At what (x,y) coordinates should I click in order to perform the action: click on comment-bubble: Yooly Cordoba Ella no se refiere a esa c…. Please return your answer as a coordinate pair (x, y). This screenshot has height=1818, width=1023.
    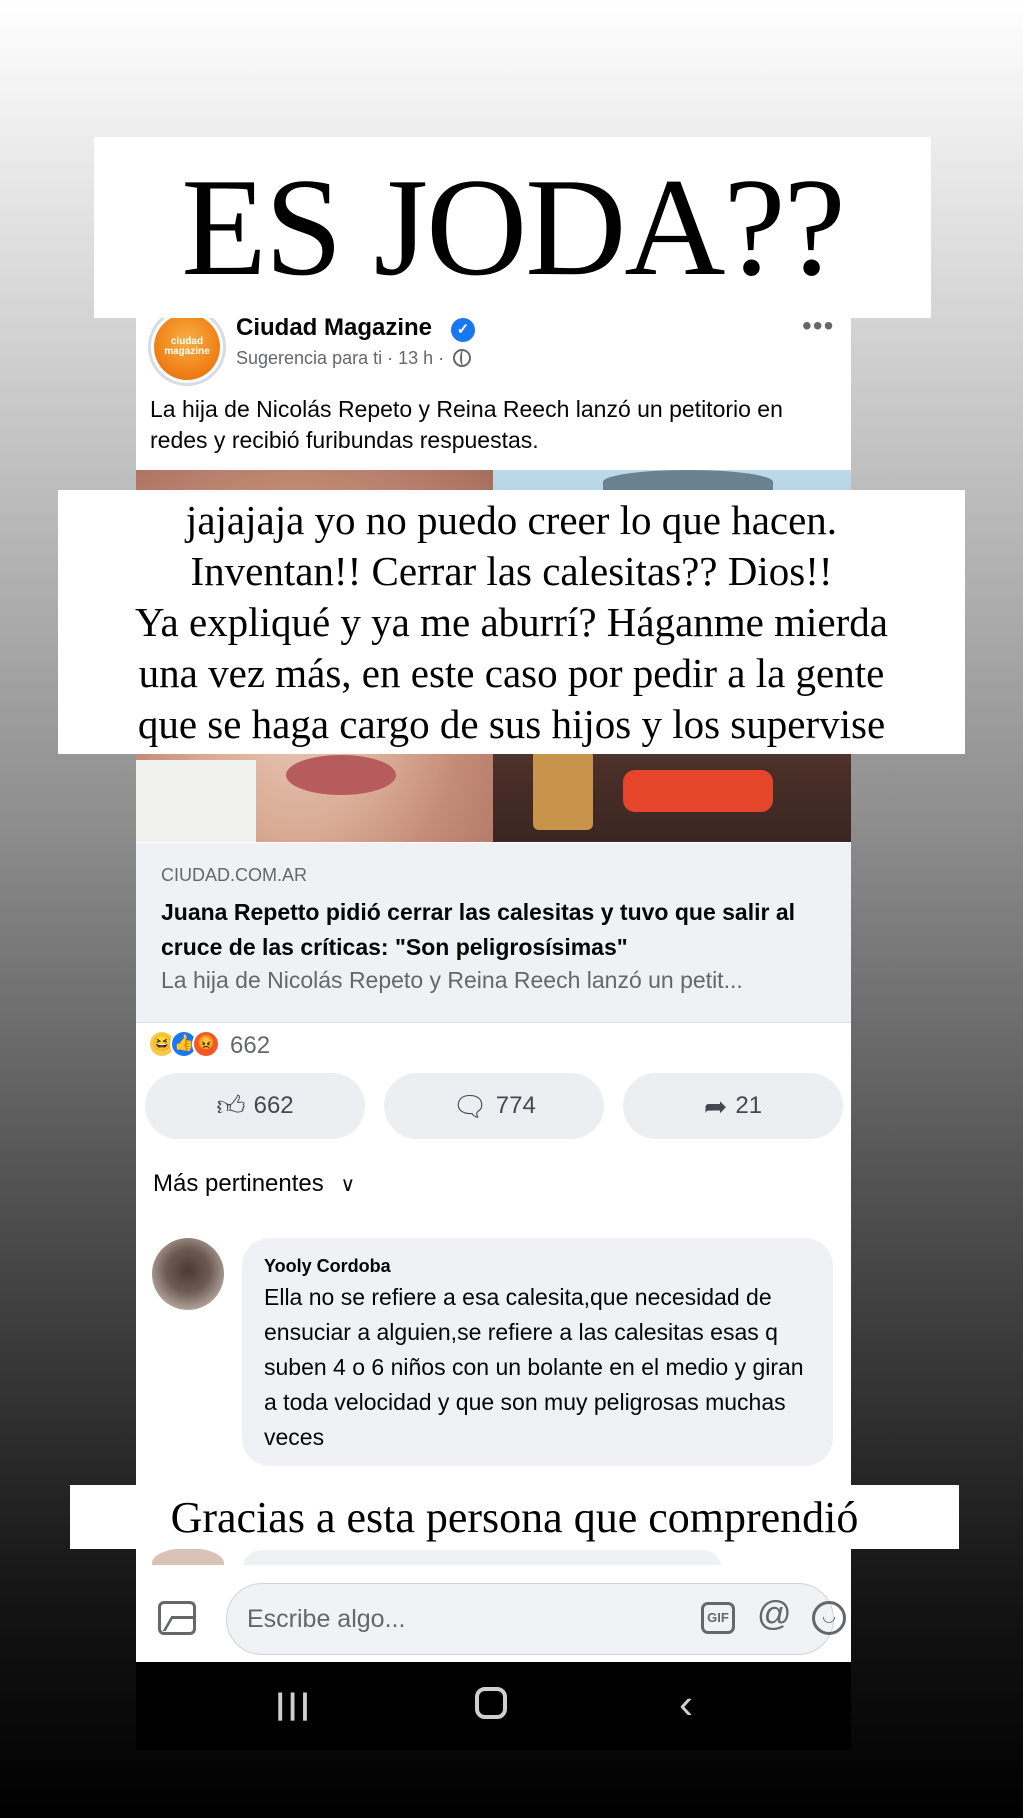
    Looking at the image, I should click on (537, 1352).